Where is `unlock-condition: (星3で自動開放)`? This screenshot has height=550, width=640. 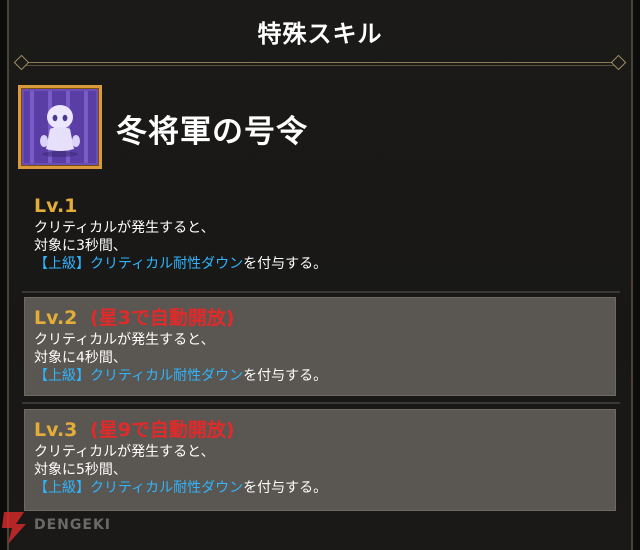
unlock-condition: (星3で自動開放) is located at coordinates (162, 318).